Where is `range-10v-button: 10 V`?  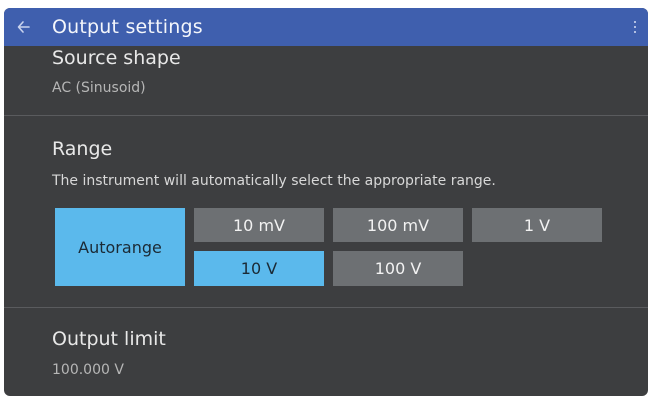
range-10v-button: 10 V is located at coordinates (259, 268).